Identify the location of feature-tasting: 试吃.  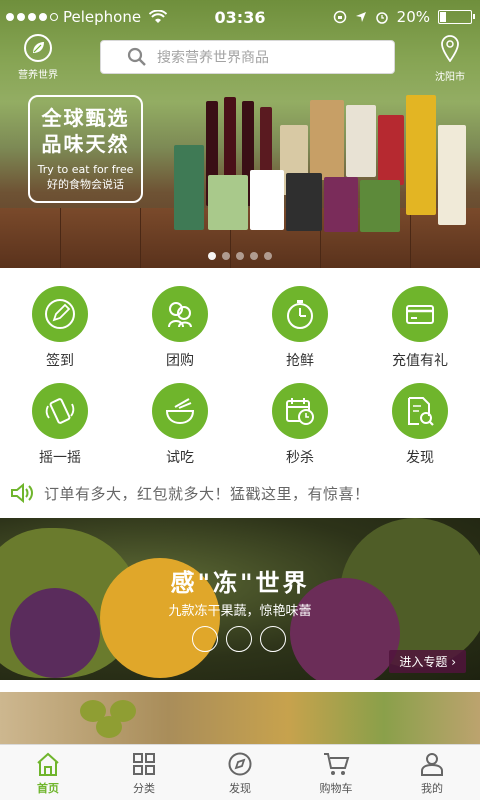
(180, 425).